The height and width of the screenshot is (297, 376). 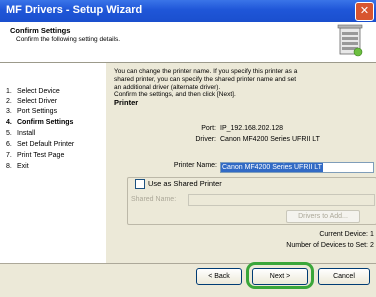 I want to click on current-device-label: Current Device:, so click(x=343, y=234).